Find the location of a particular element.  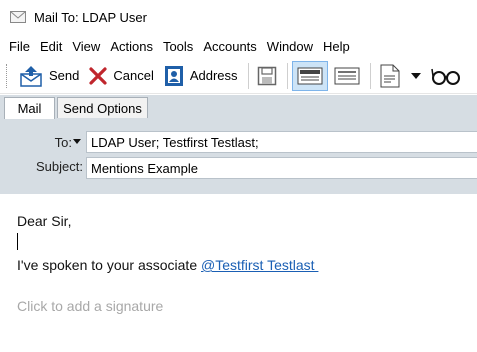

menu-view: View is located at coordinates (86, 46).